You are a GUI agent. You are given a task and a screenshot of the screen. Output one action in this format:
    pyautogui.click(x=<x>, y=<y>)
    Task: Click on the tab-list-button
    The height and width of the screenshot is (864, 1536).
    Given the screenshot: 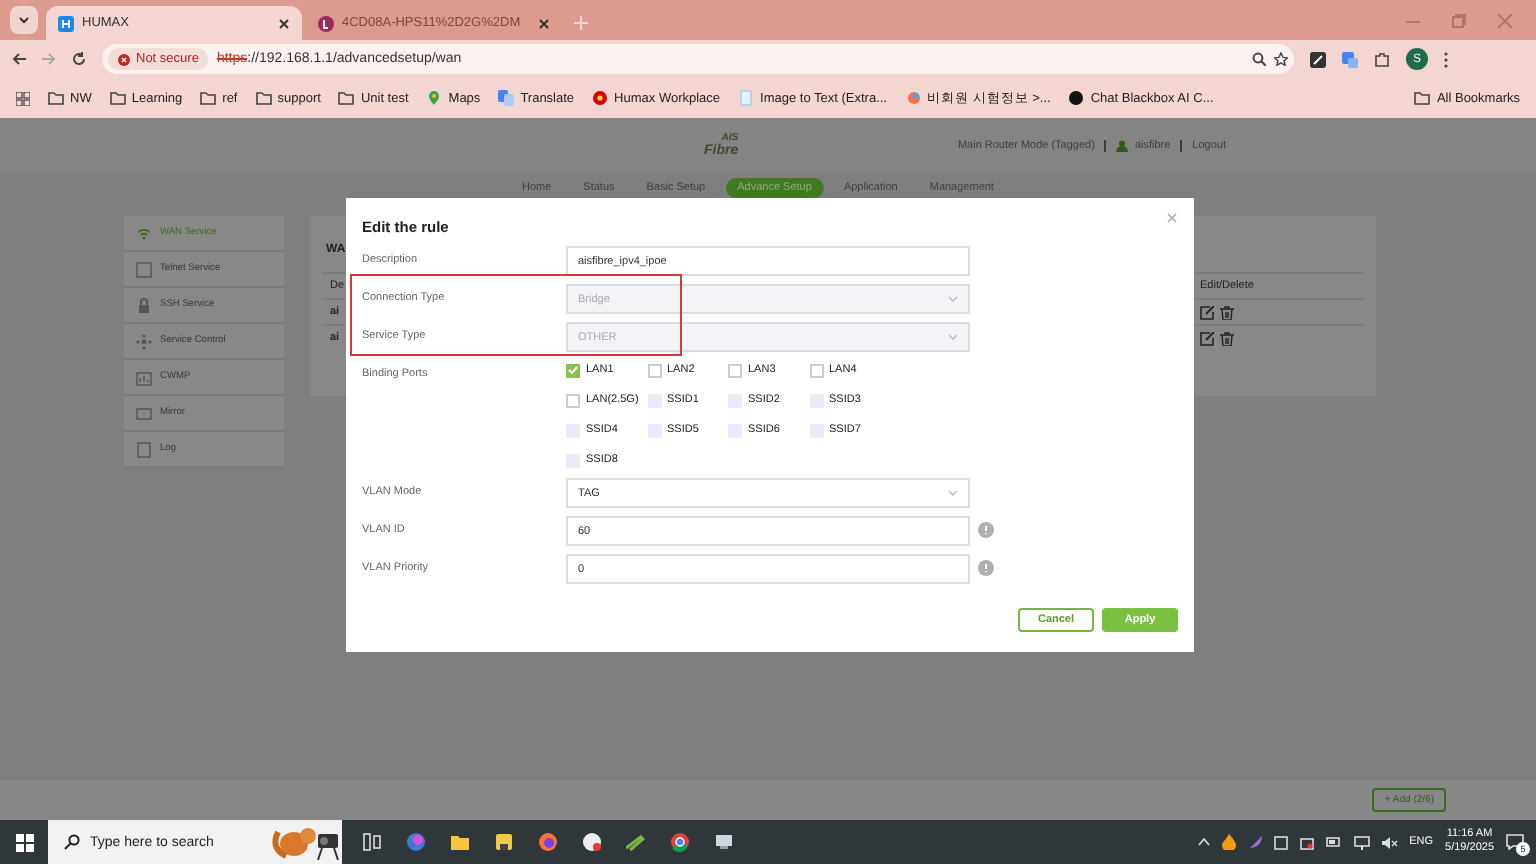 What is the action you would take?
    pyautogui.click(x=24, y=20)
    